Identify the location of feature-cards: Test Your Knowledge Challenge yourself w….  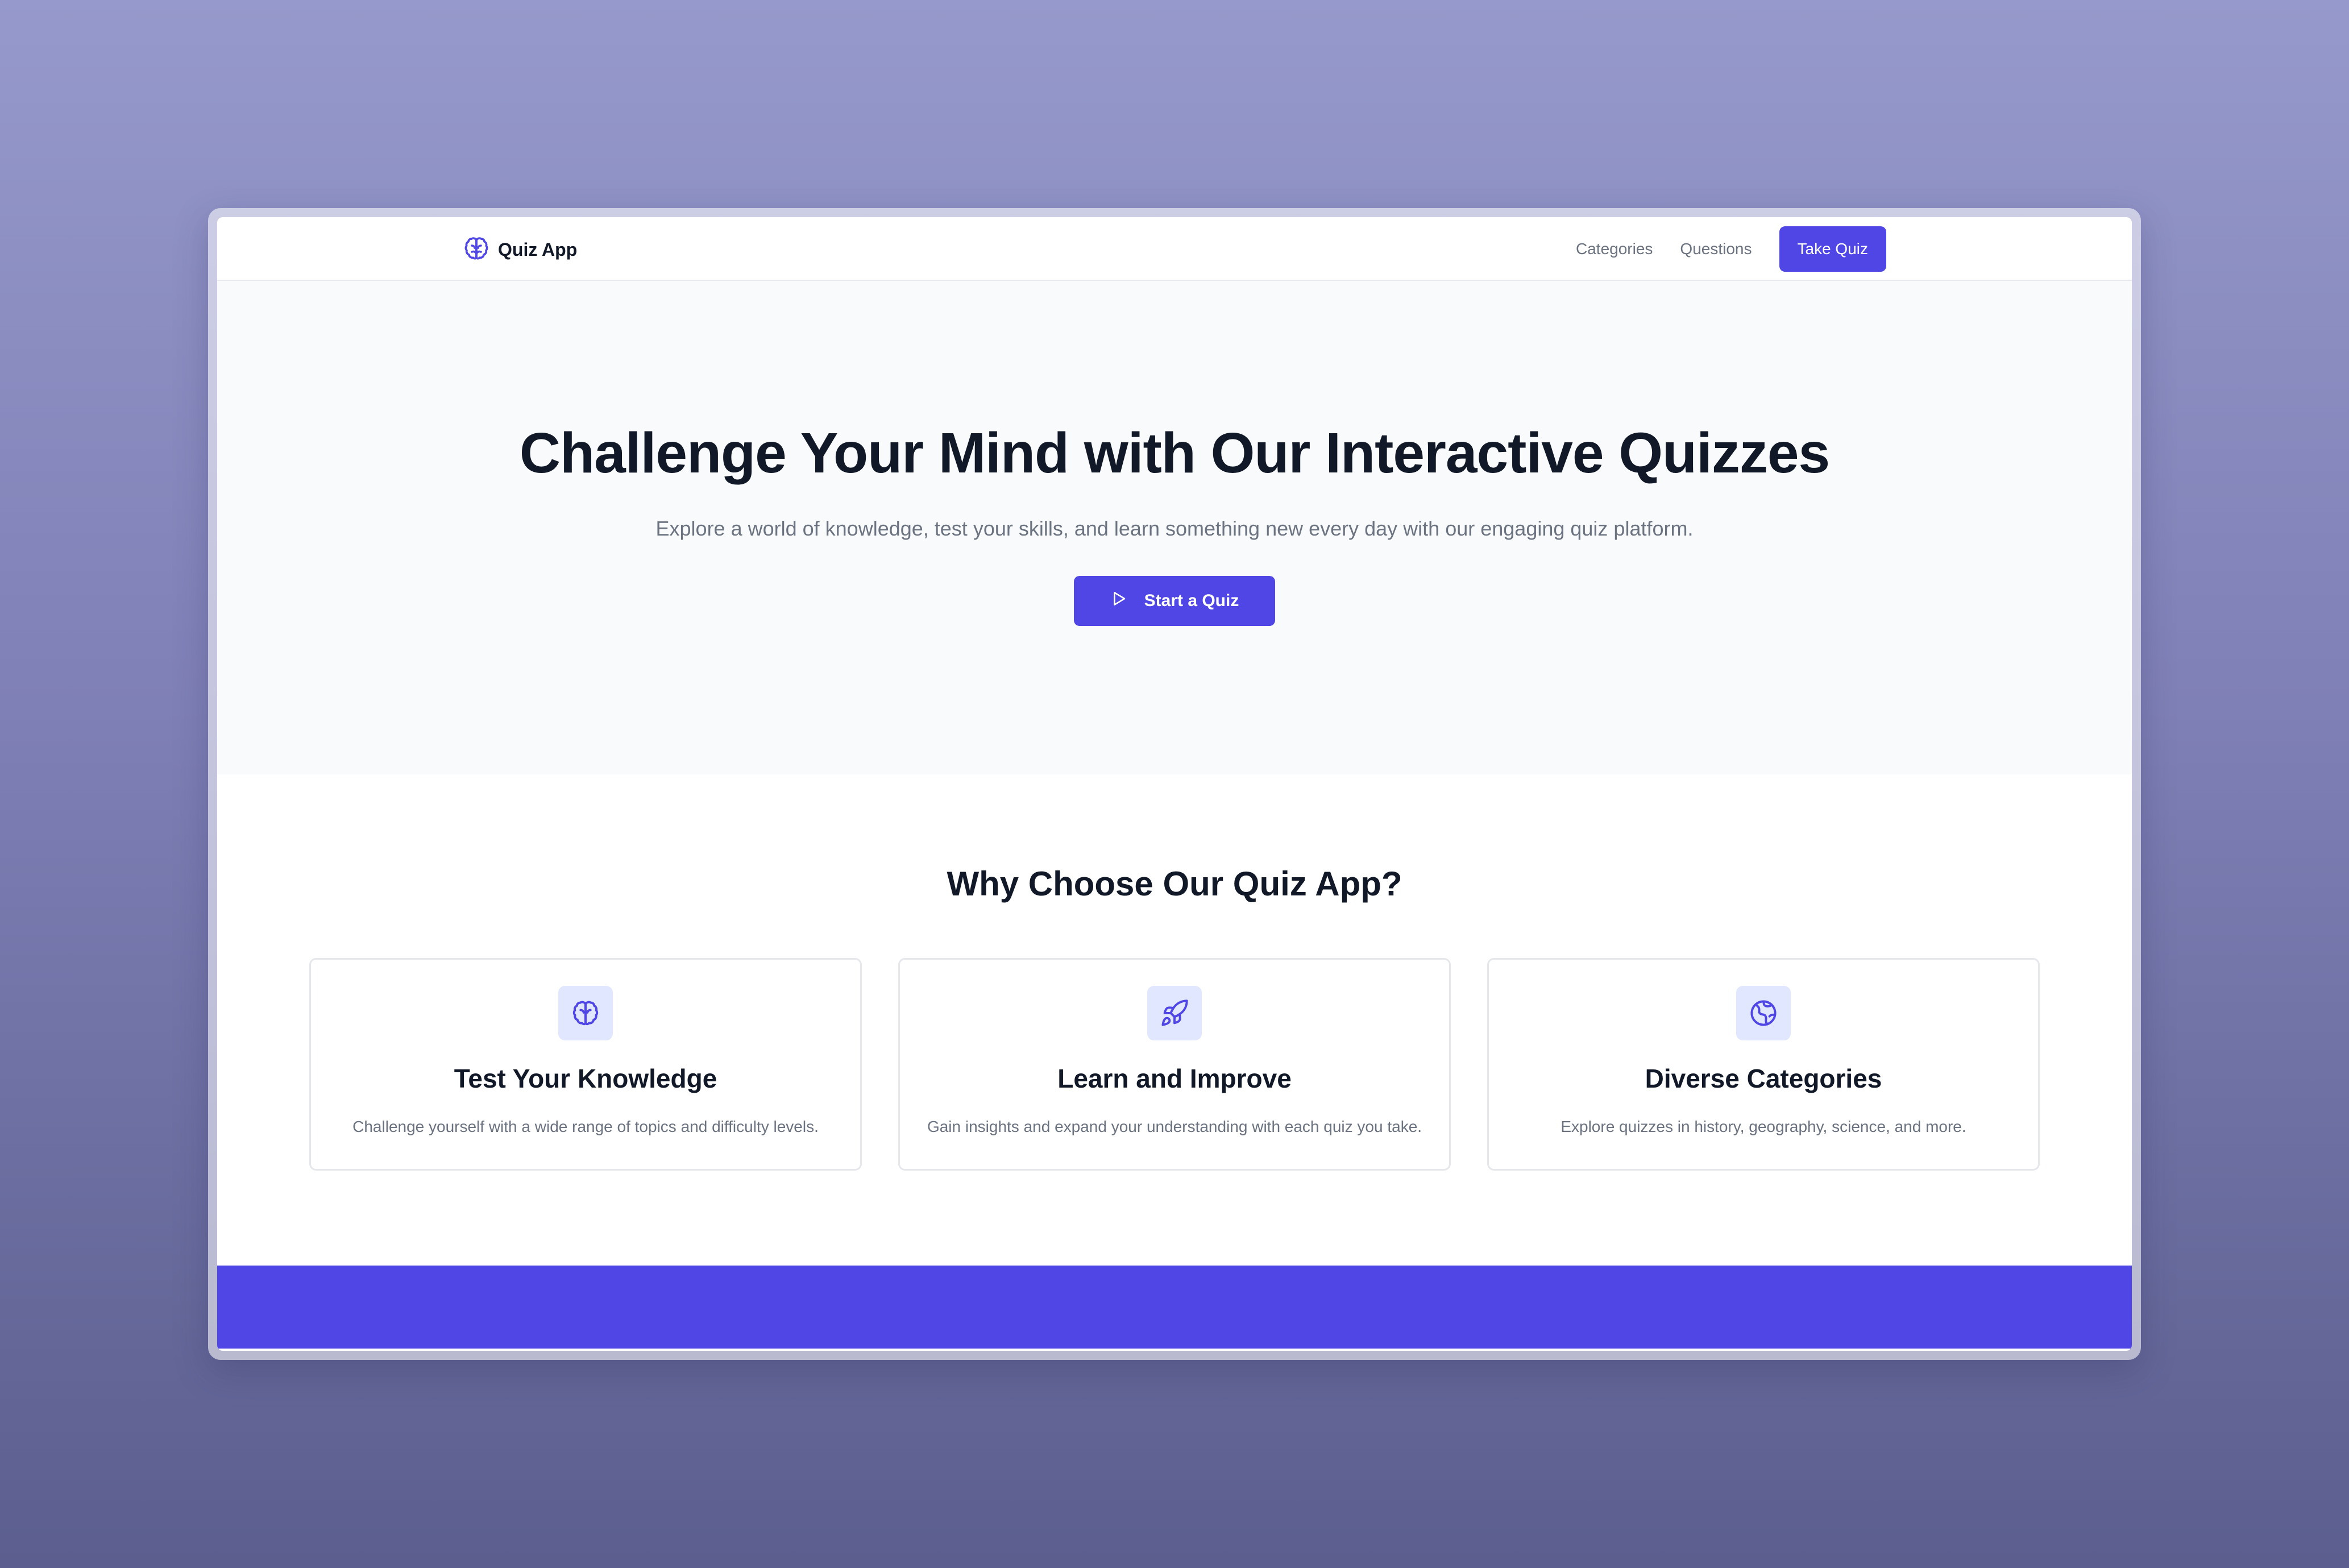
(1174, 1064).